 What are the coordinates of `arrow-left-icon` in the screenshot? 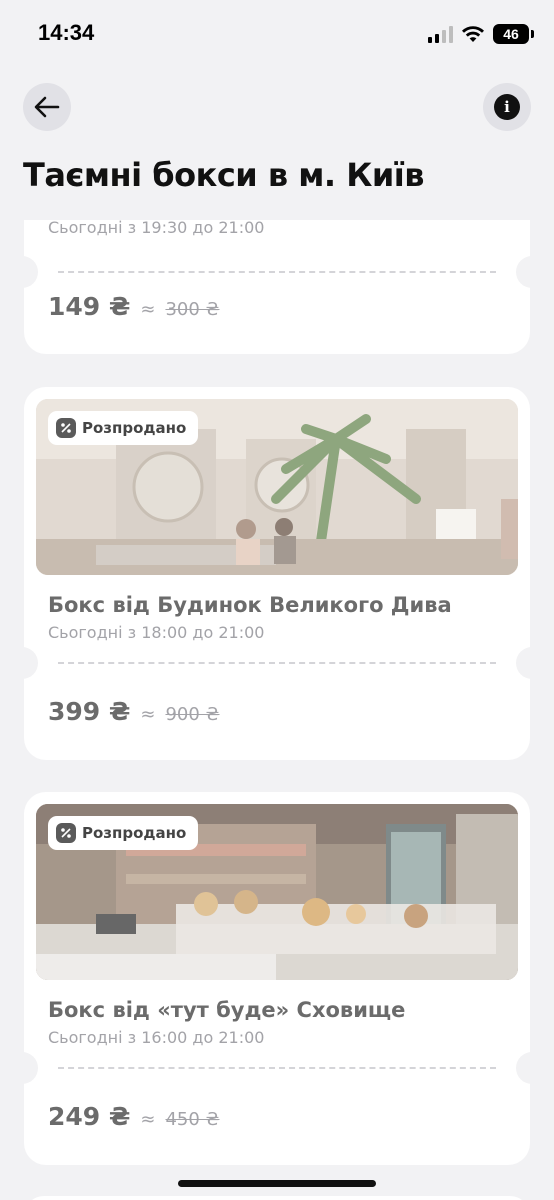 It's located at (47, 107).